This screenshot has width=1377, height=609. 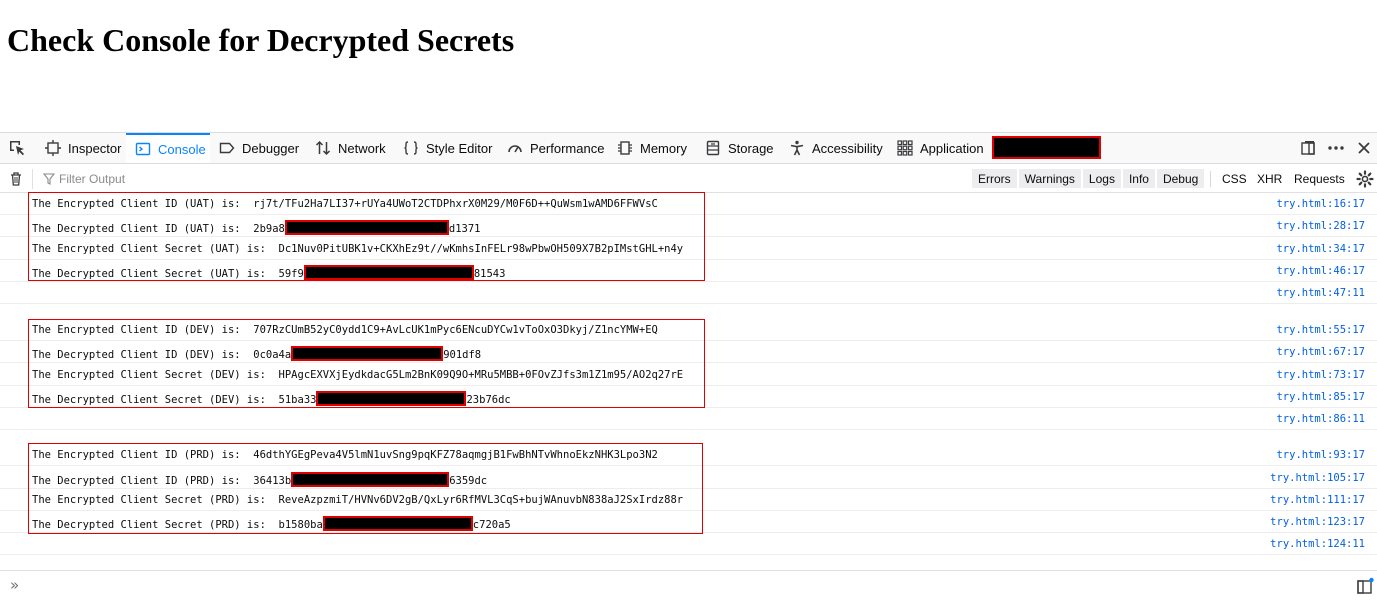 I want to click on inspector-icon, so click(x=53, y=148).